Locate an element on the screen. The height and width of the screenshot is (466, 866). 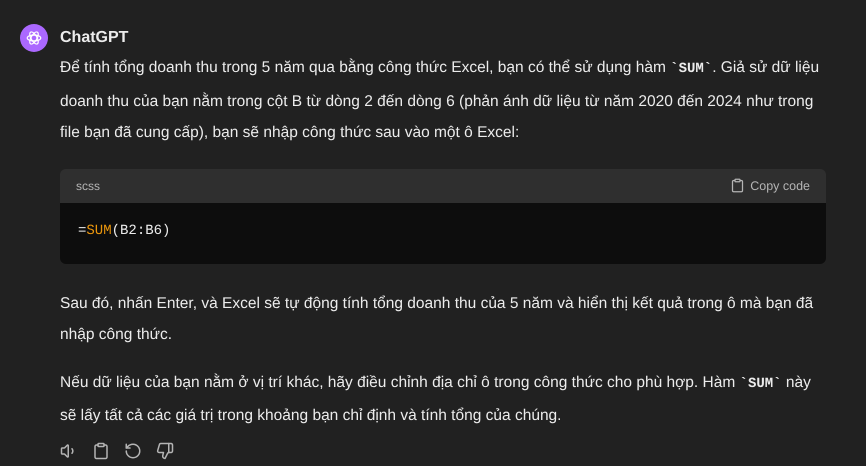
author-name: ChatGPT is located at coordinates (95, 38).